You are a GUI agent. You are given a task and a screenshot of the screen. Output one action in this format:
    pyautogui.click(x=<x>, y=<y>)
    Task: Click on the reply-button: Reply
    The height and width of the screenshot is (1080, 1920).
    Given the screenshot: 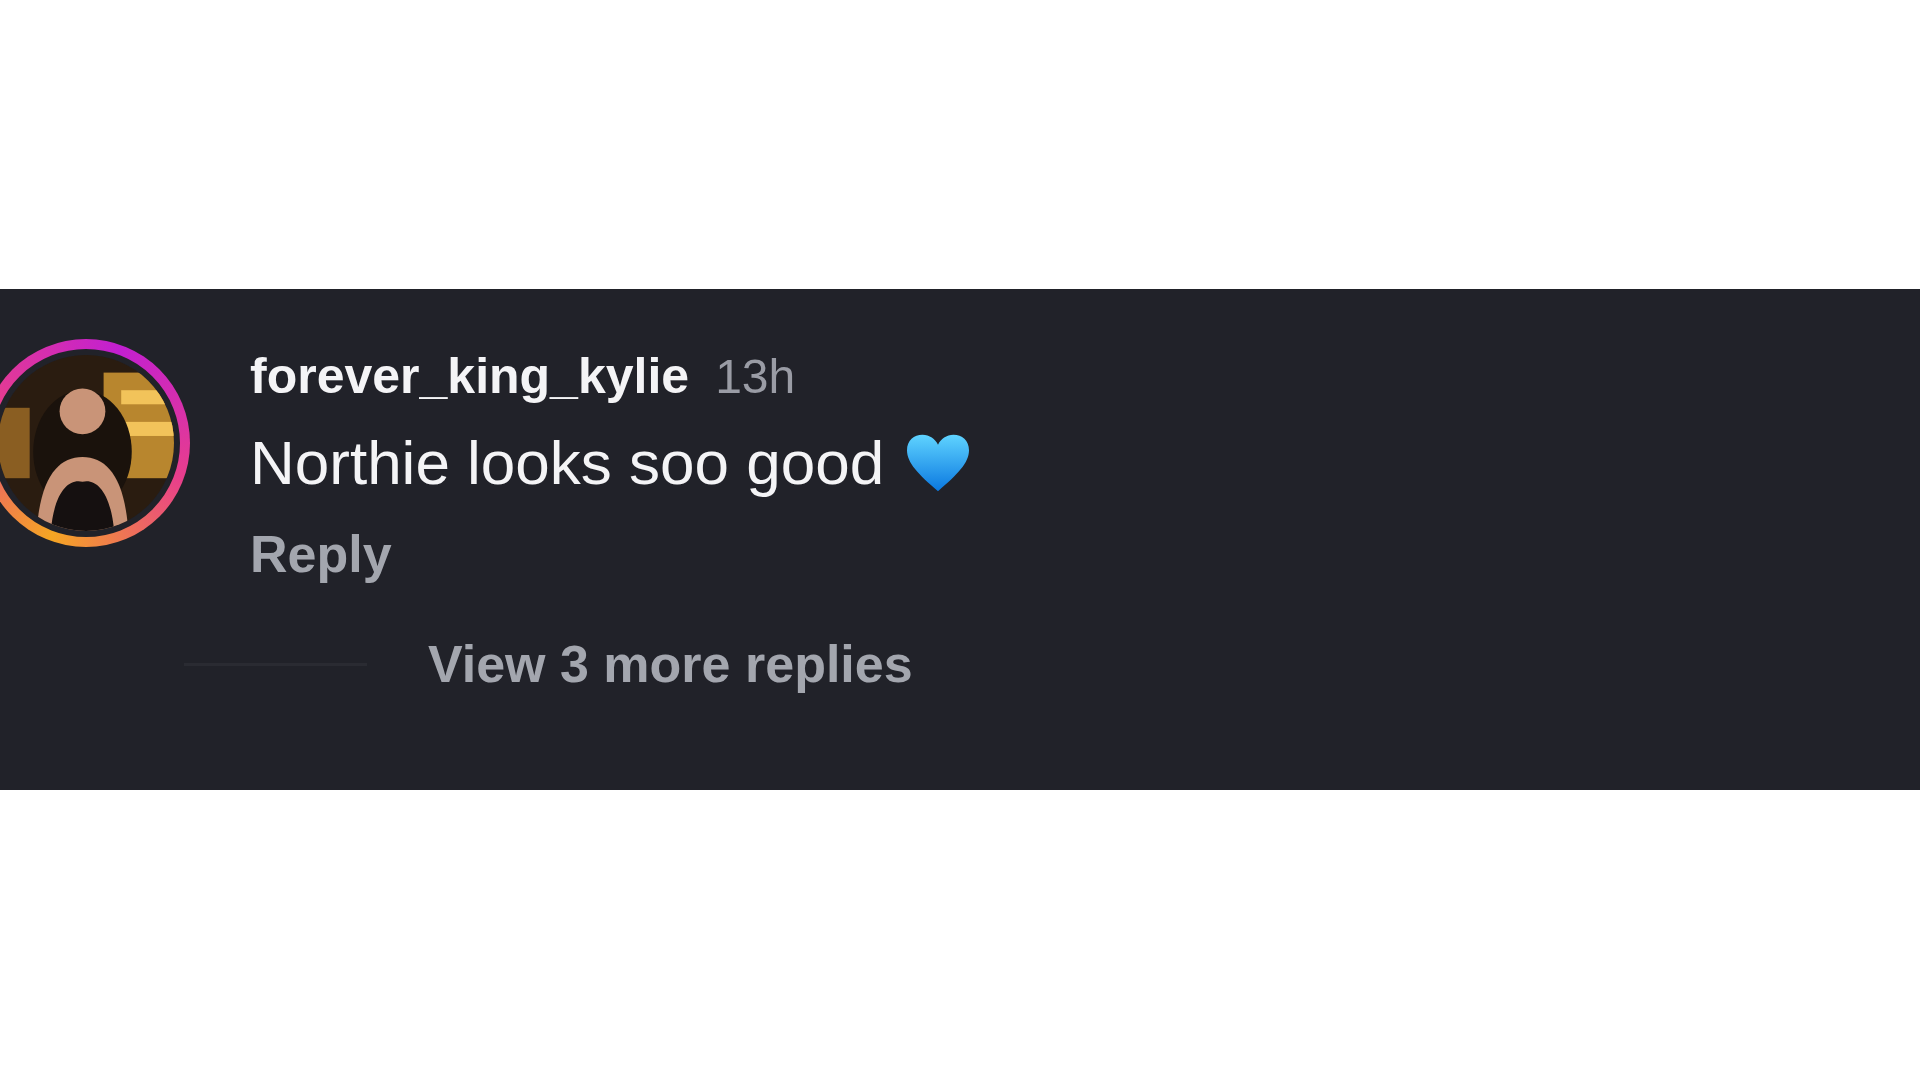 What is the action you would take?
    pyautogui.click(x=321, y=554)
    